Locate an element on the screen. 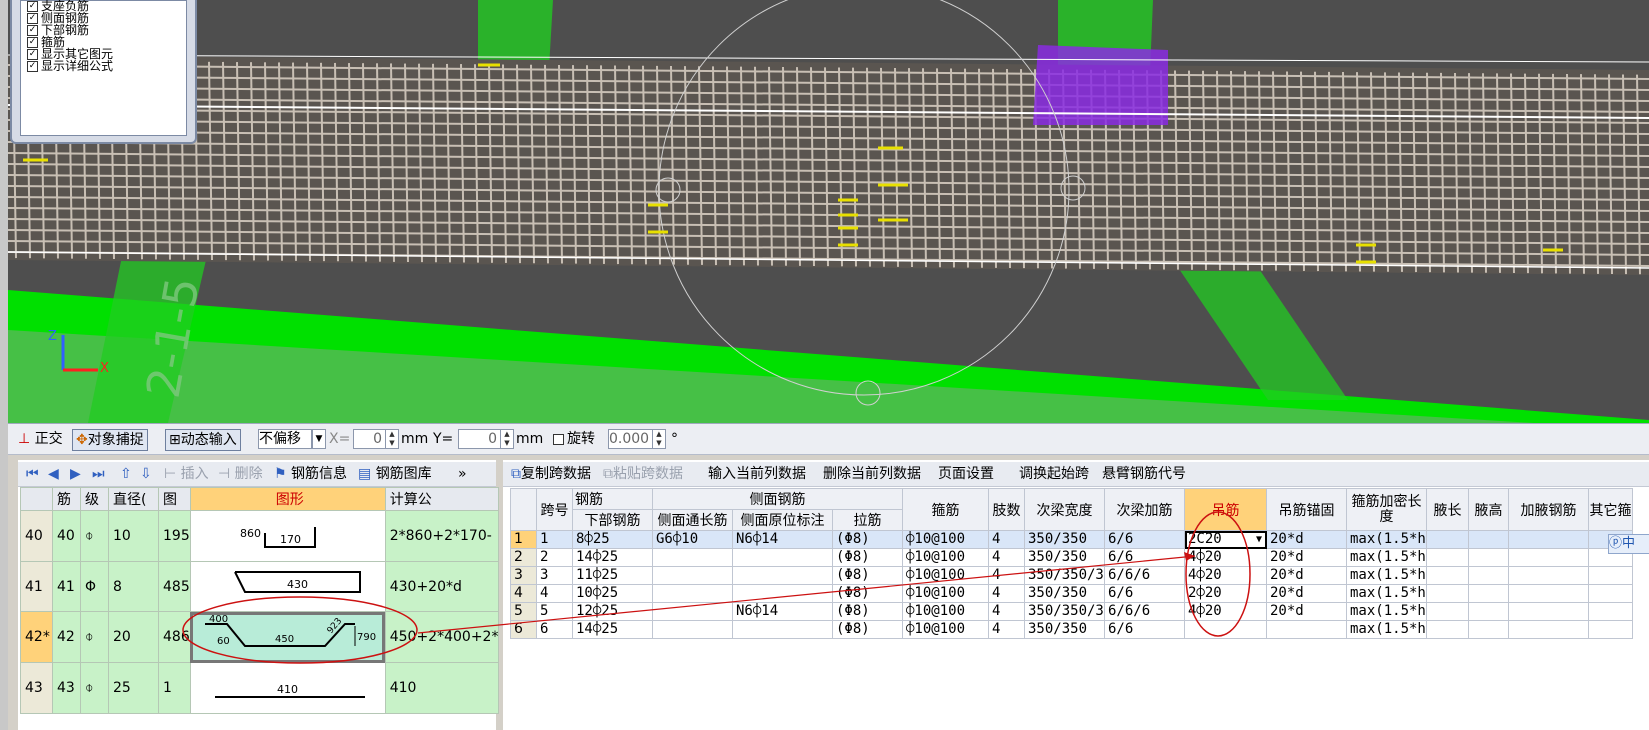 Image resolution: width=1649 pixels, height=730 pixels. left-splitter is located at coordinates (13, 595).